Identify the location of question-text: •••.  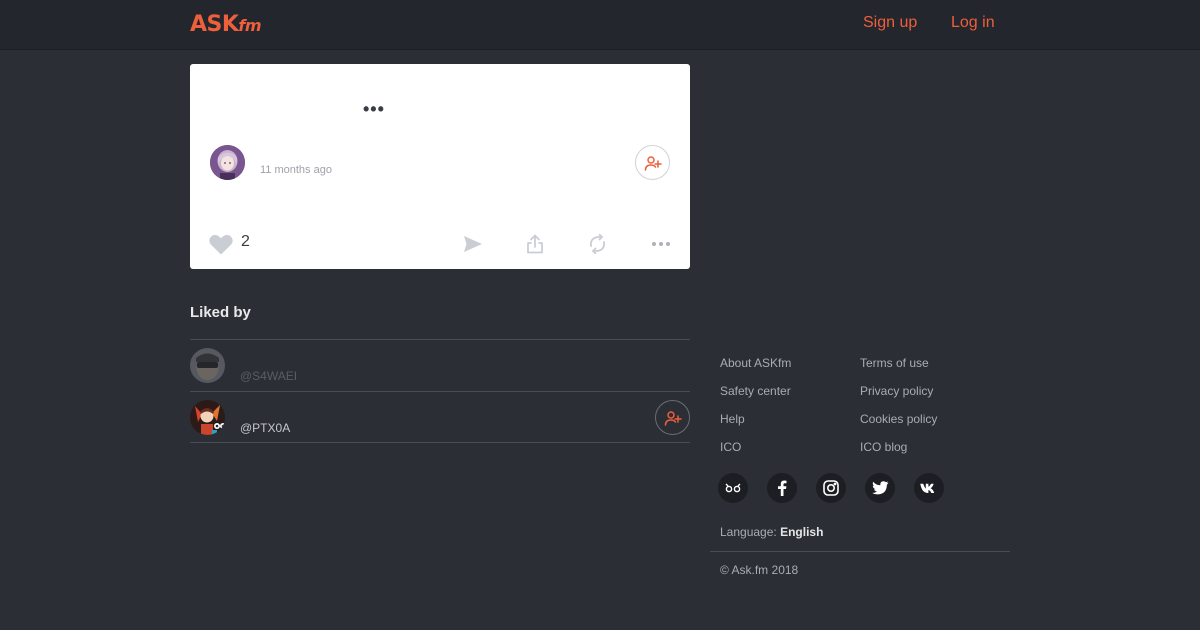
(374, 109).